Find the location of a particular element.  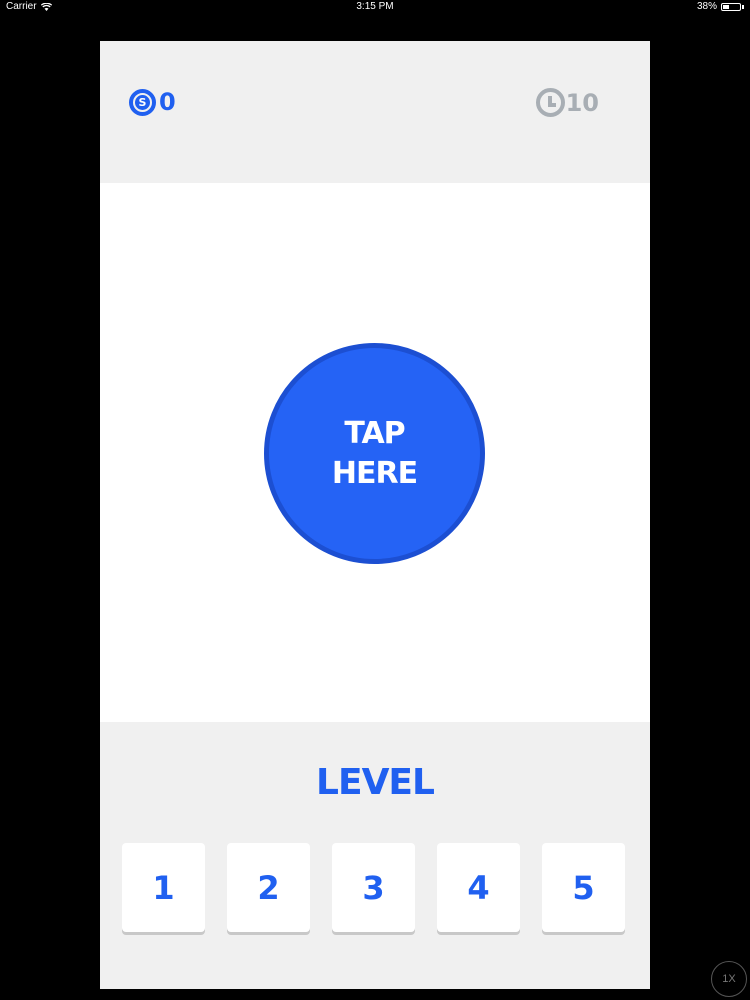

tap-label-line-1: TAP is located at coordinates (374, 433).